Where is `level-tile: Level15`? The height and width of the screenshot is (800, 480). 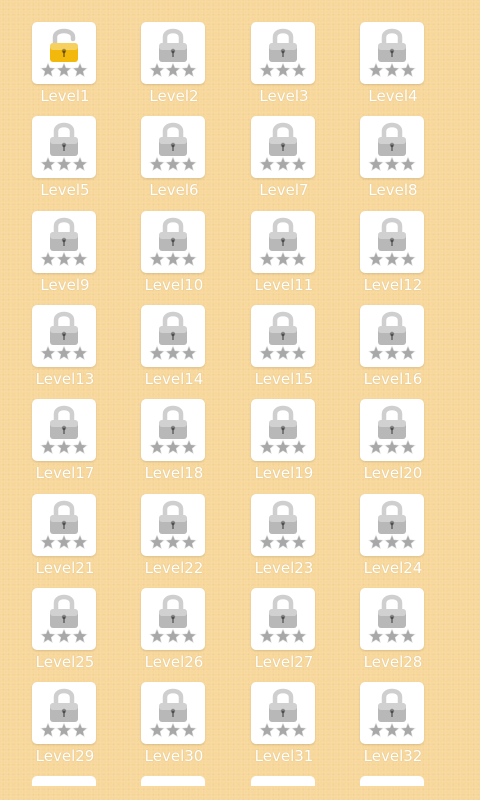
level-tile: Level15 is located at coordinates (284, 348).